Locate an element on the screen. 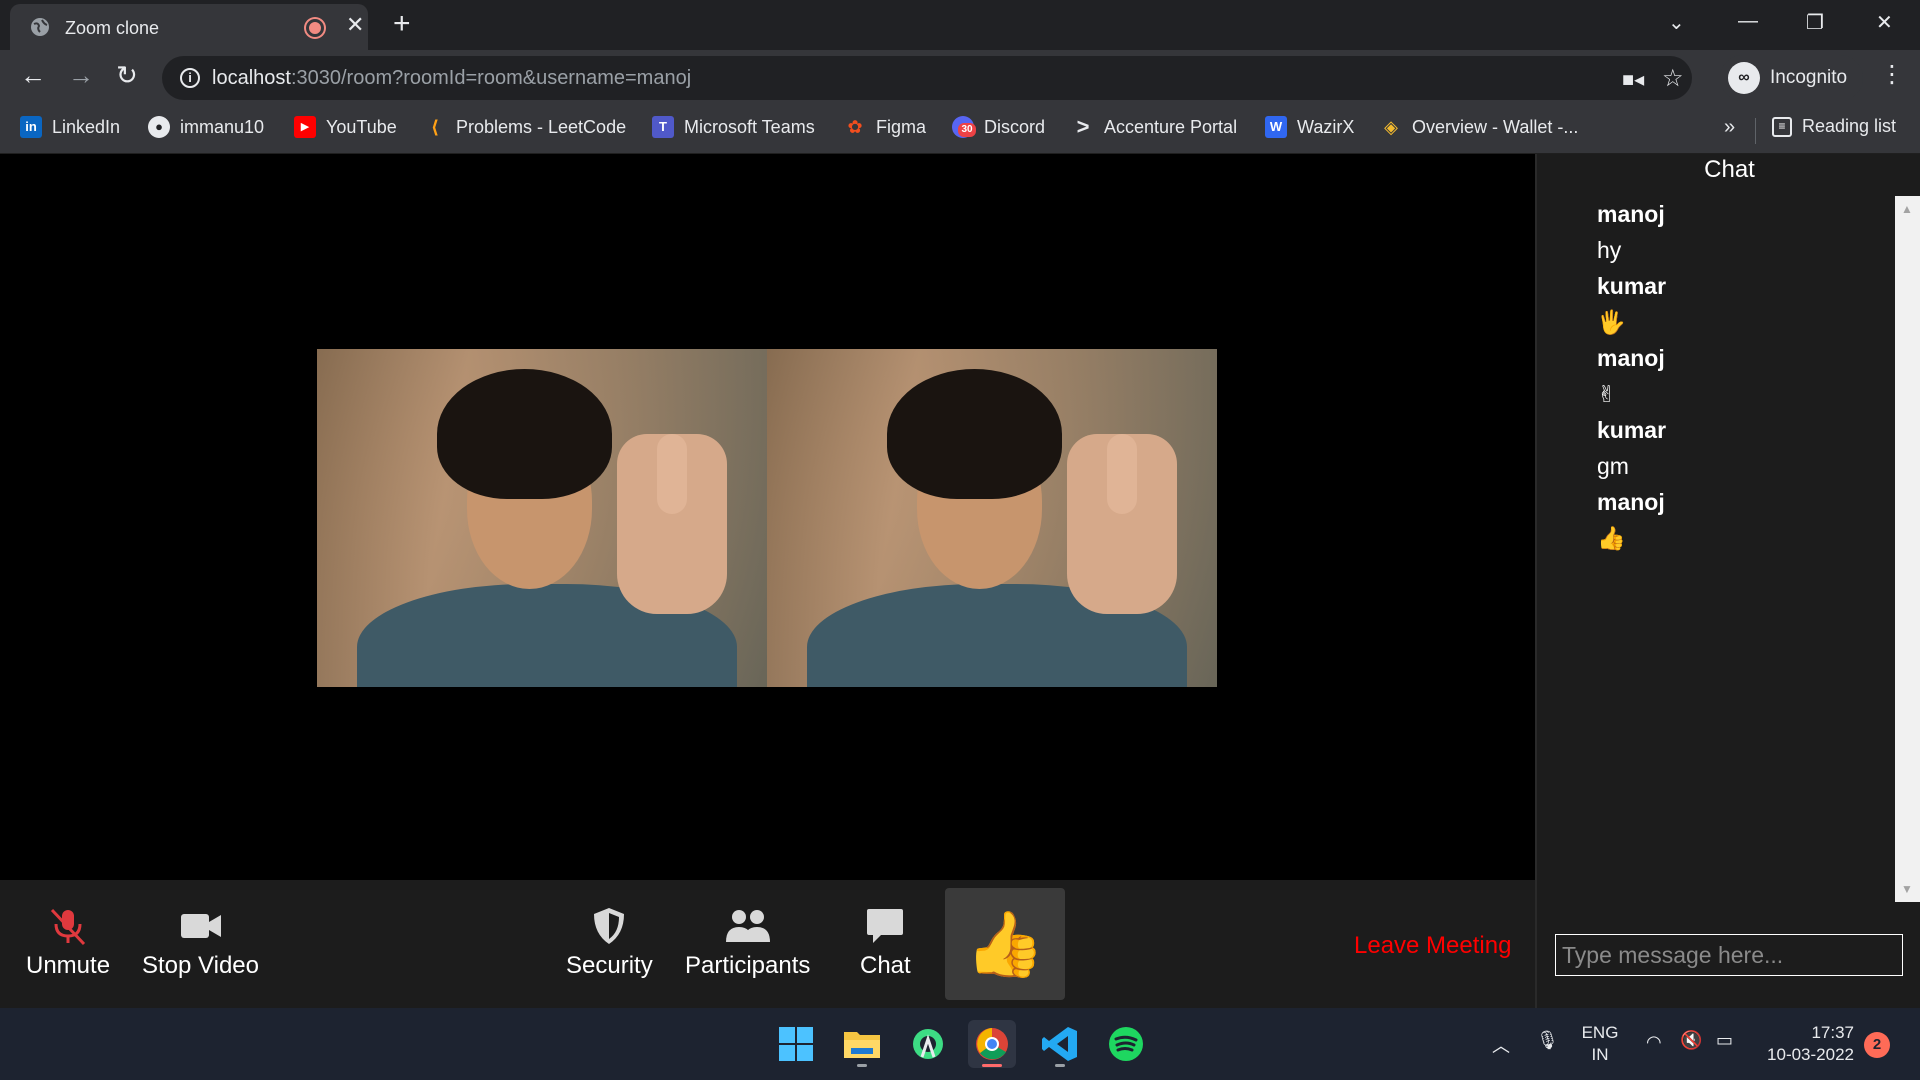  bookmark-teams: T Microsoft Teams is located at coordinates (733, 127).